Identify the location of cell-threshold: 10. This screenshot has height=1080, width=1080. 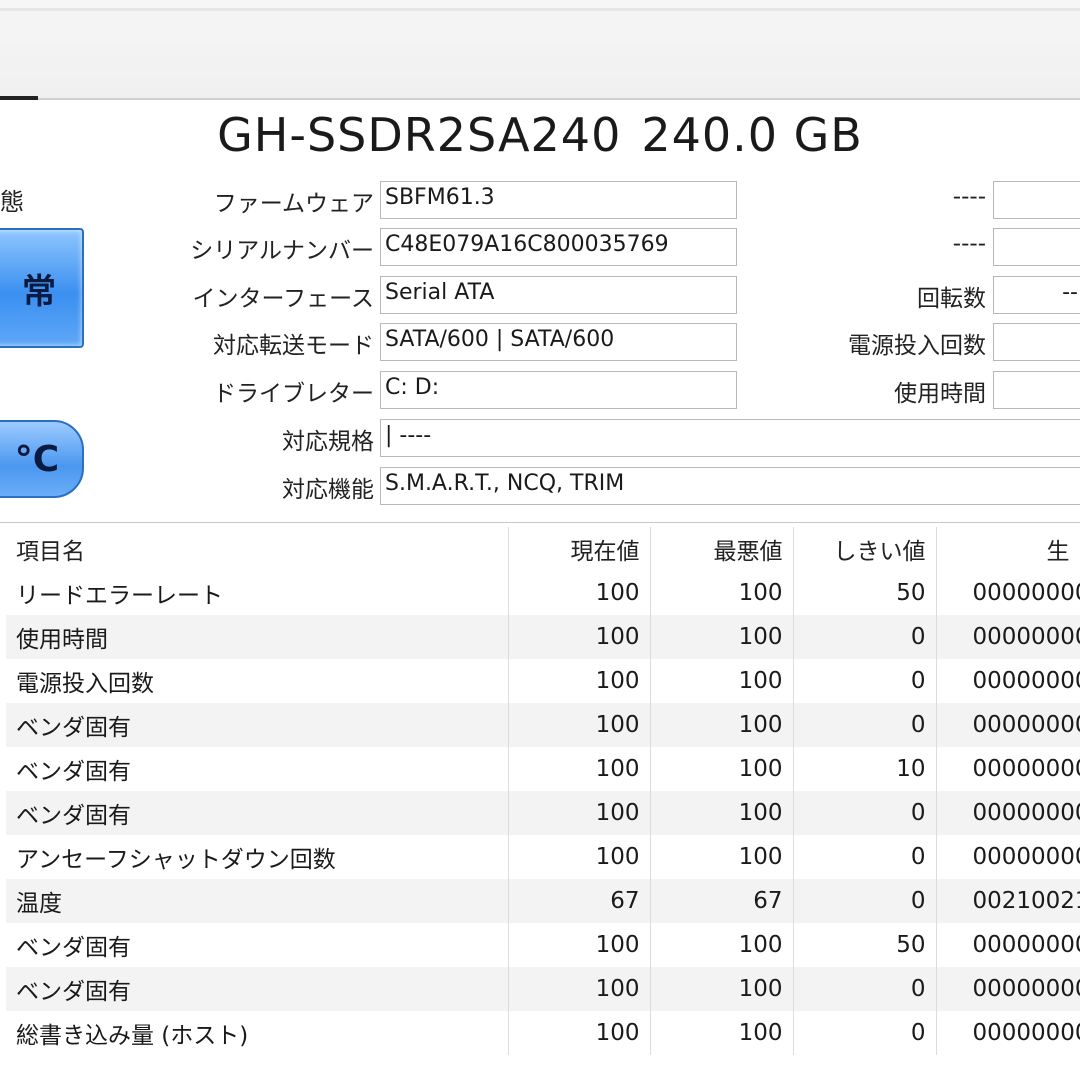
(865, 769).